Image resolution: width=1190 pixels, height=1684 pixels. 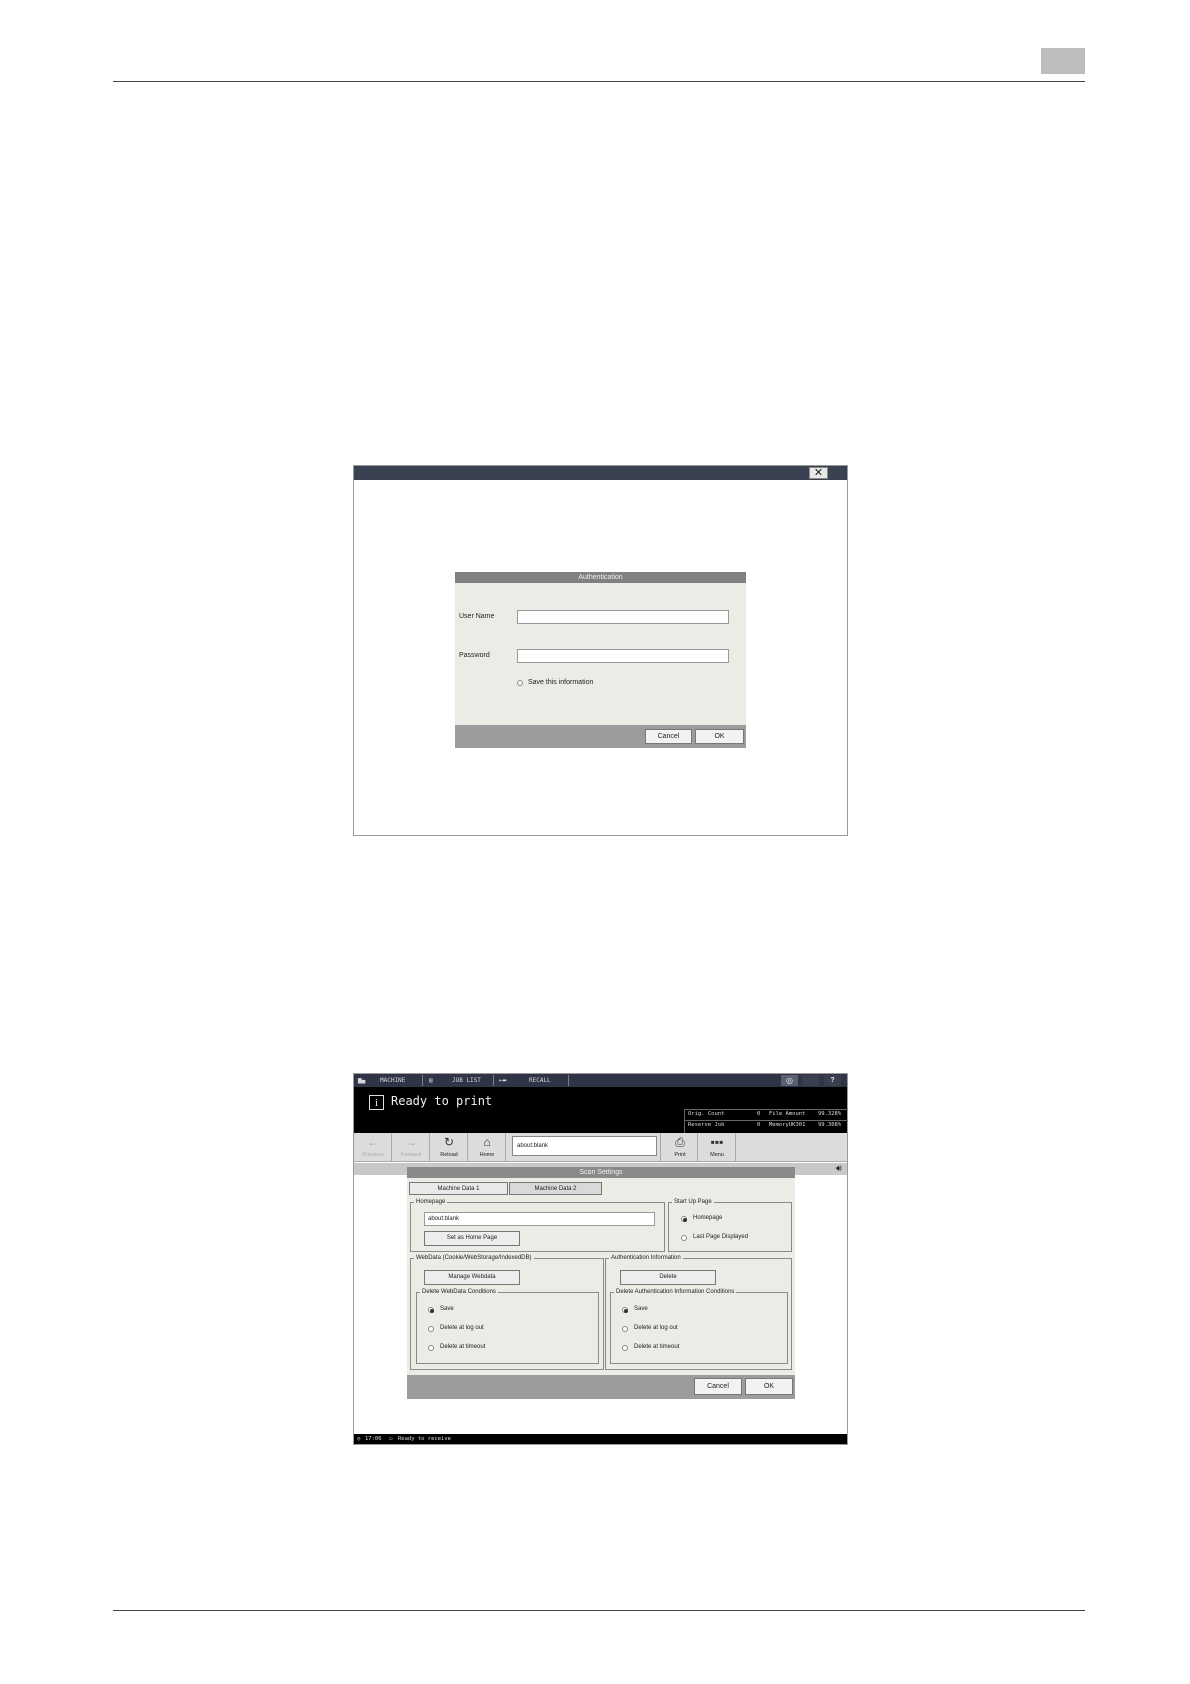 What do you see at coordinates (584, 1146) in the screenshot?
I see `url-field: about:blank` at bounding box center [584, 1146].